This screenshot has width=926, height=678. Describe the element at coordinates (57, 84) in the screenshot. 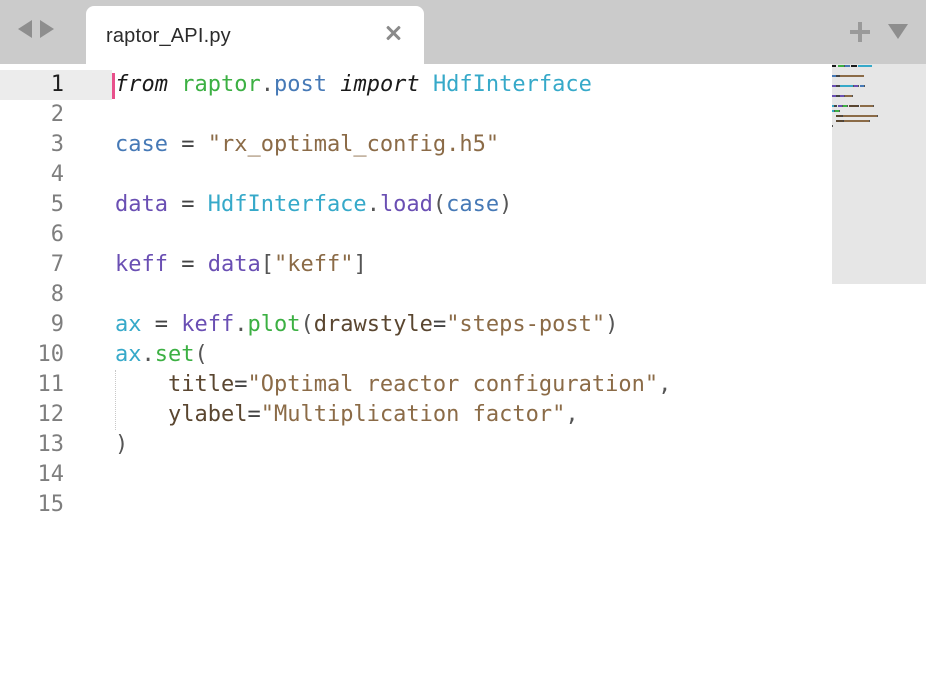

I see `line-number: 1` at that location.